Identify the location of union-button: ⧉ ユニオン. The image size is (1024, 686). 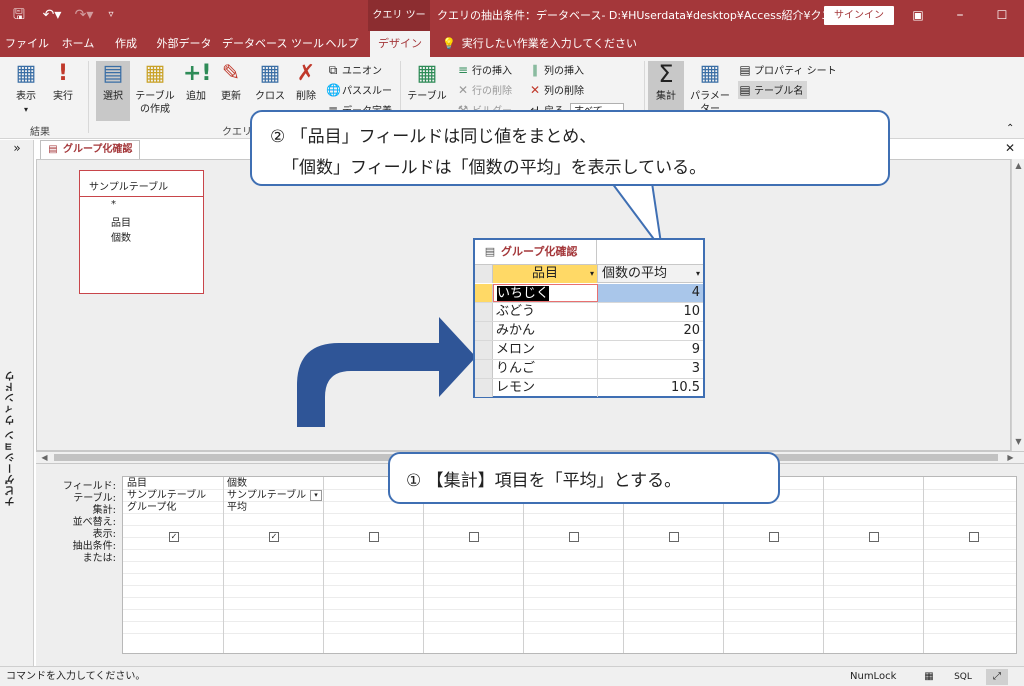
(354, 70).